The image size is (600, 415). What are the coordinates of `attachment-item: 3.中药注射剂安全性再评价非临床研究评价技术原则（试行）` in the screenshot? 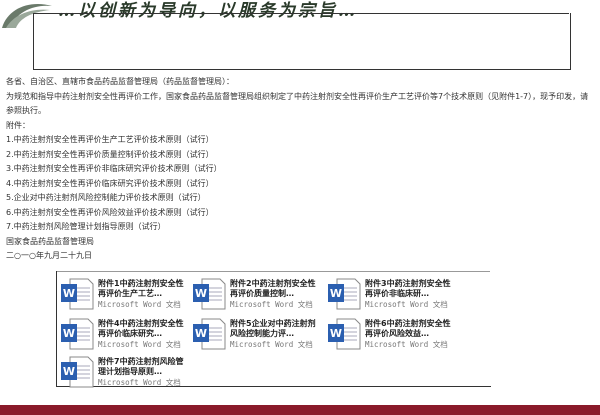 It's located at (114, 168).